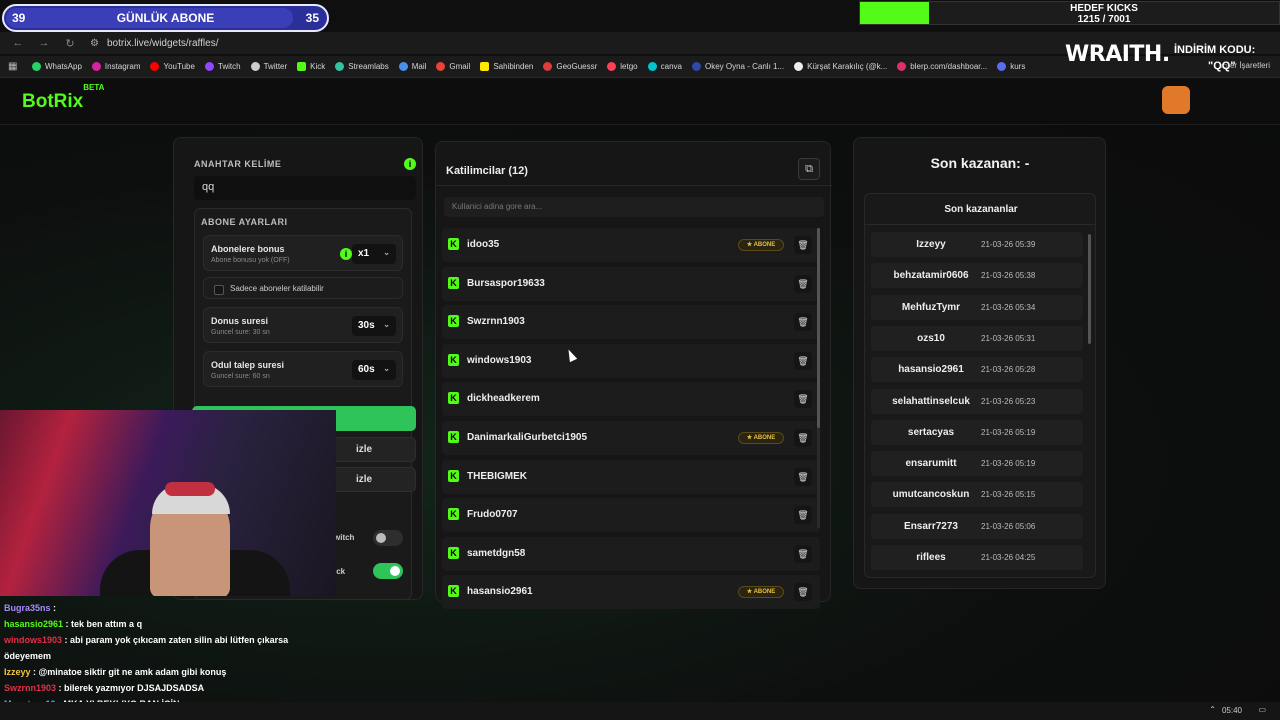 Image resolution: width=1280 pixels, height=720 pixels. I want to click on bookmark-instagram: Instagram, so click(115, 66).